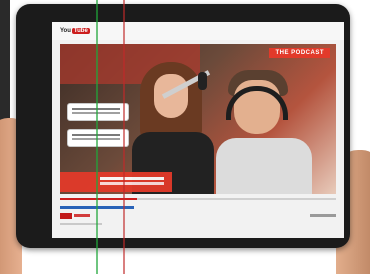 The width and height of the screenshot is (370, 274). I want to click on woman-face, so click(171, 96).